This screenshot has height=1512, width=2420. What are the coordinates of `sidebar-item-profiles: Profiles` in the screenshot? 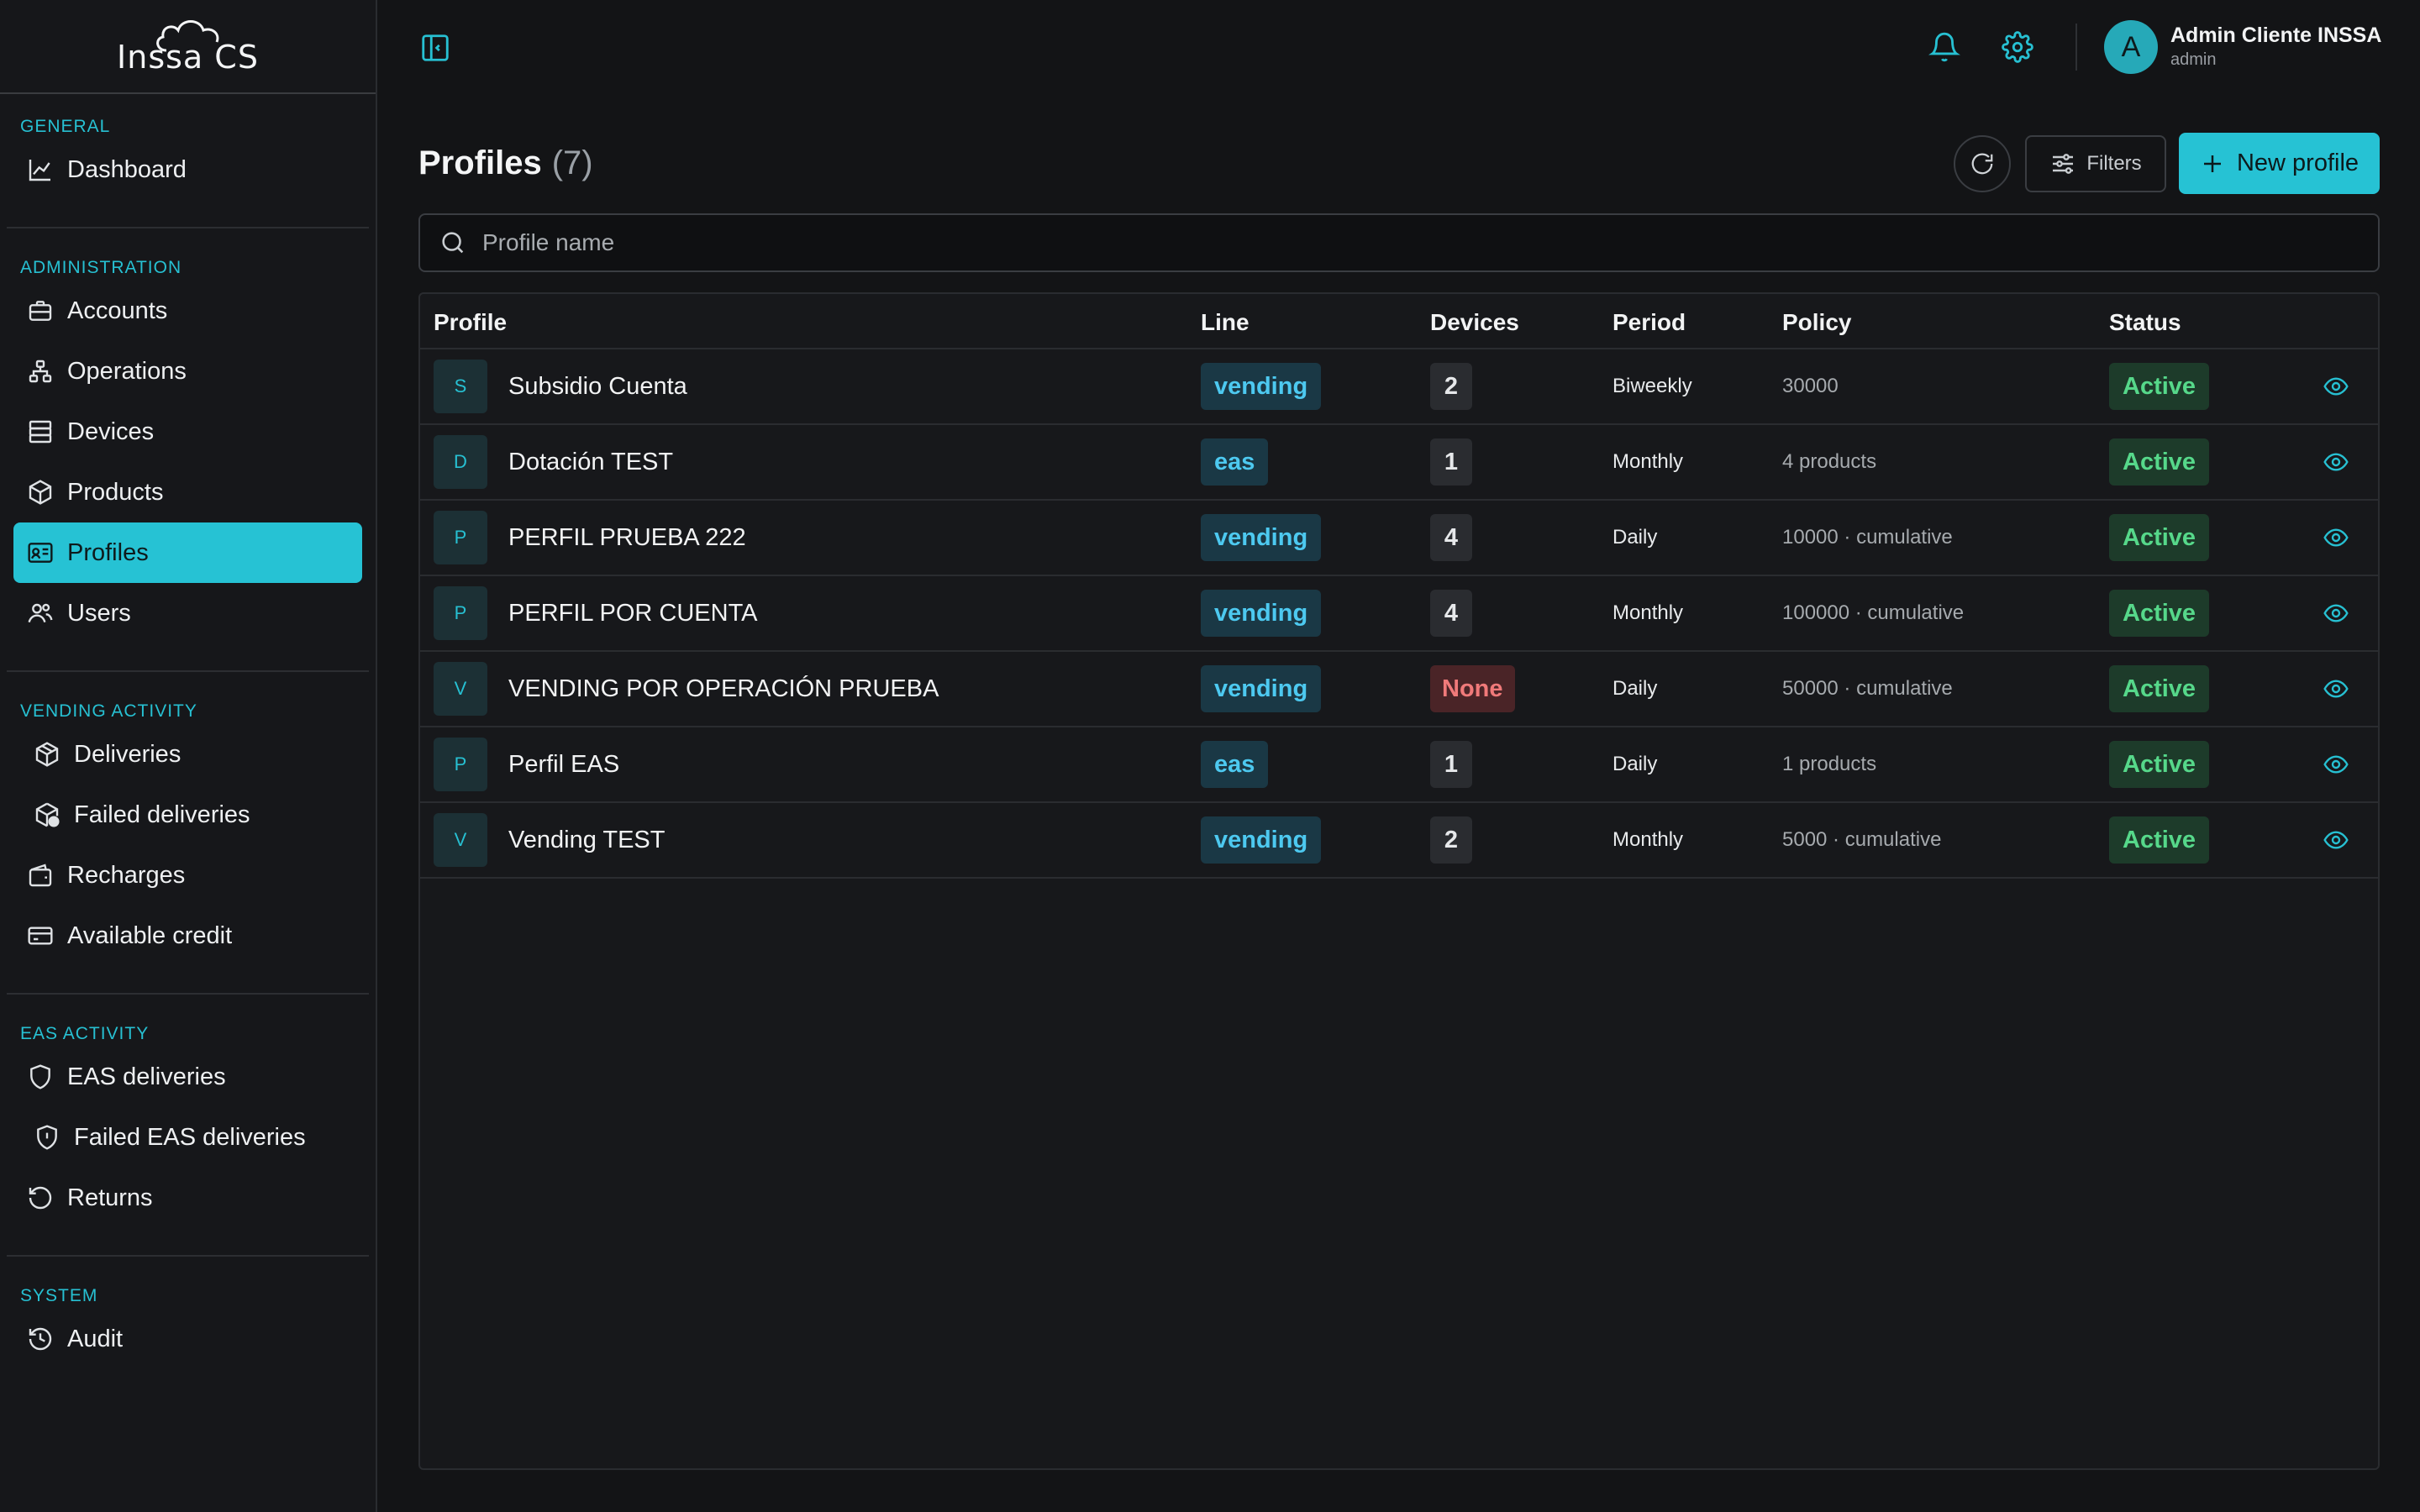 It's located at (187, 552).